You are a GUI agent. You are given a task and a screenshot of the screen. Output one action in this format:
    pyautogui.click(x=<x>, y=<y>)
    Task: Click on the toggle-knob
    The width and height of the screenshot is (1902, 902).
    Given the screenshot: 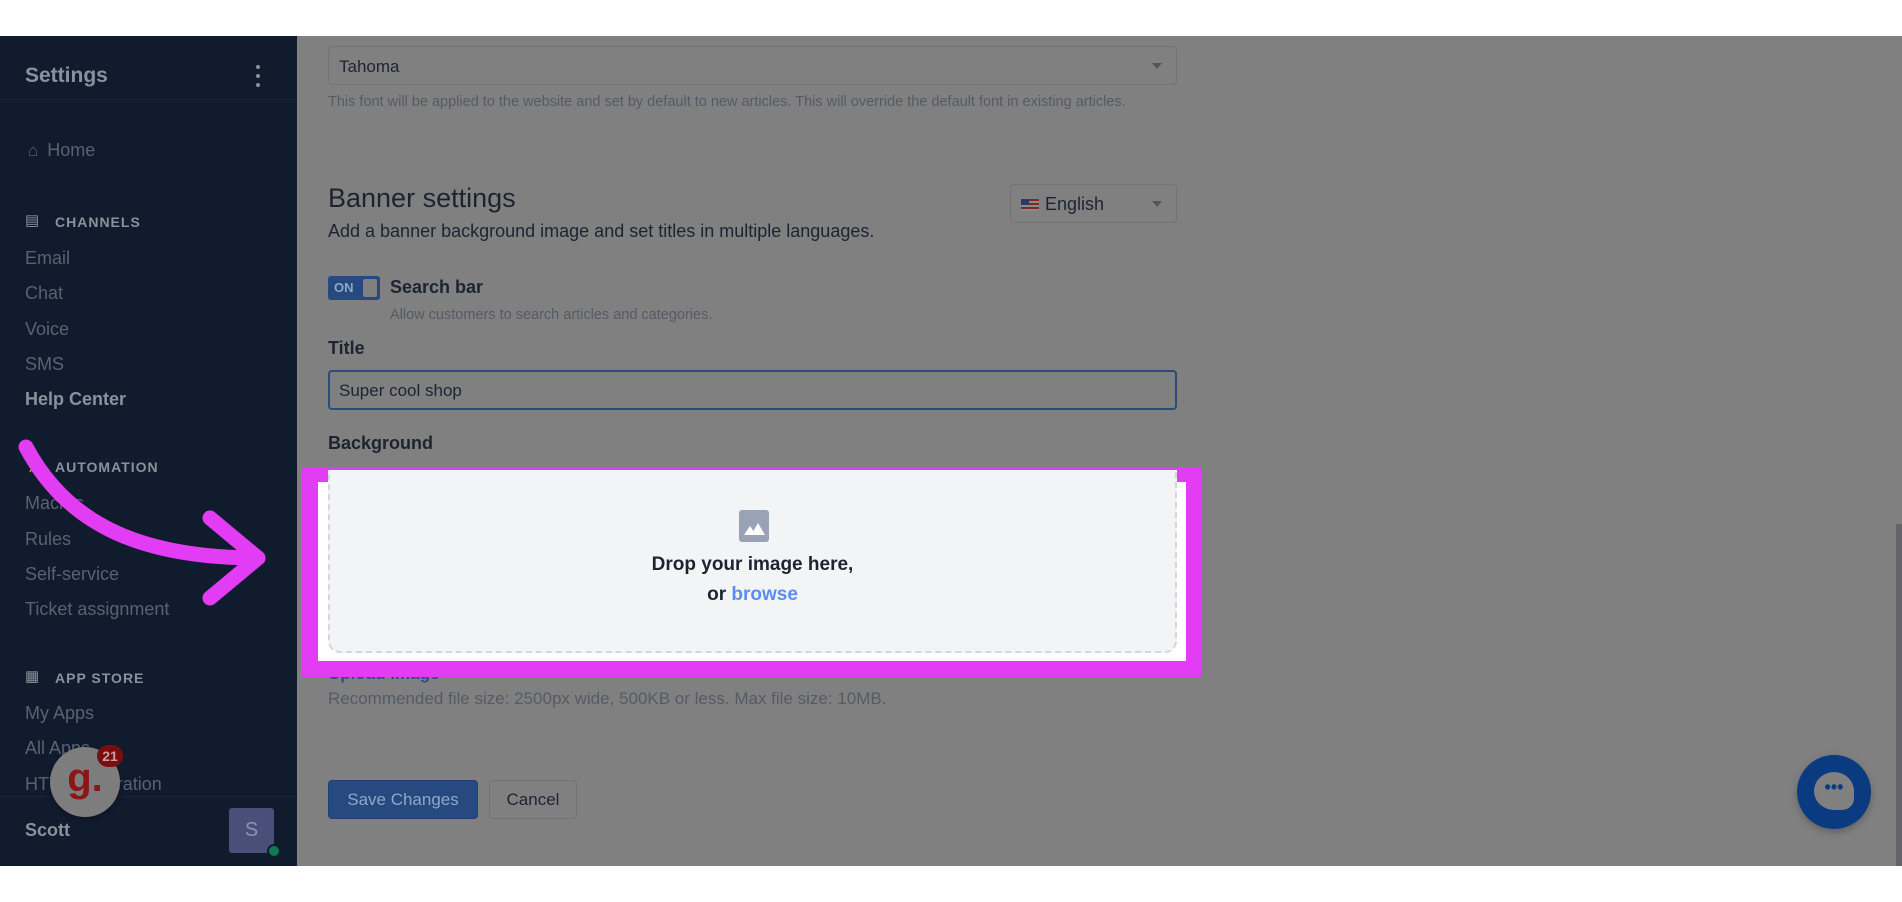 What is the action you would take?
    pyautogui.click(x=370, y=288)
    